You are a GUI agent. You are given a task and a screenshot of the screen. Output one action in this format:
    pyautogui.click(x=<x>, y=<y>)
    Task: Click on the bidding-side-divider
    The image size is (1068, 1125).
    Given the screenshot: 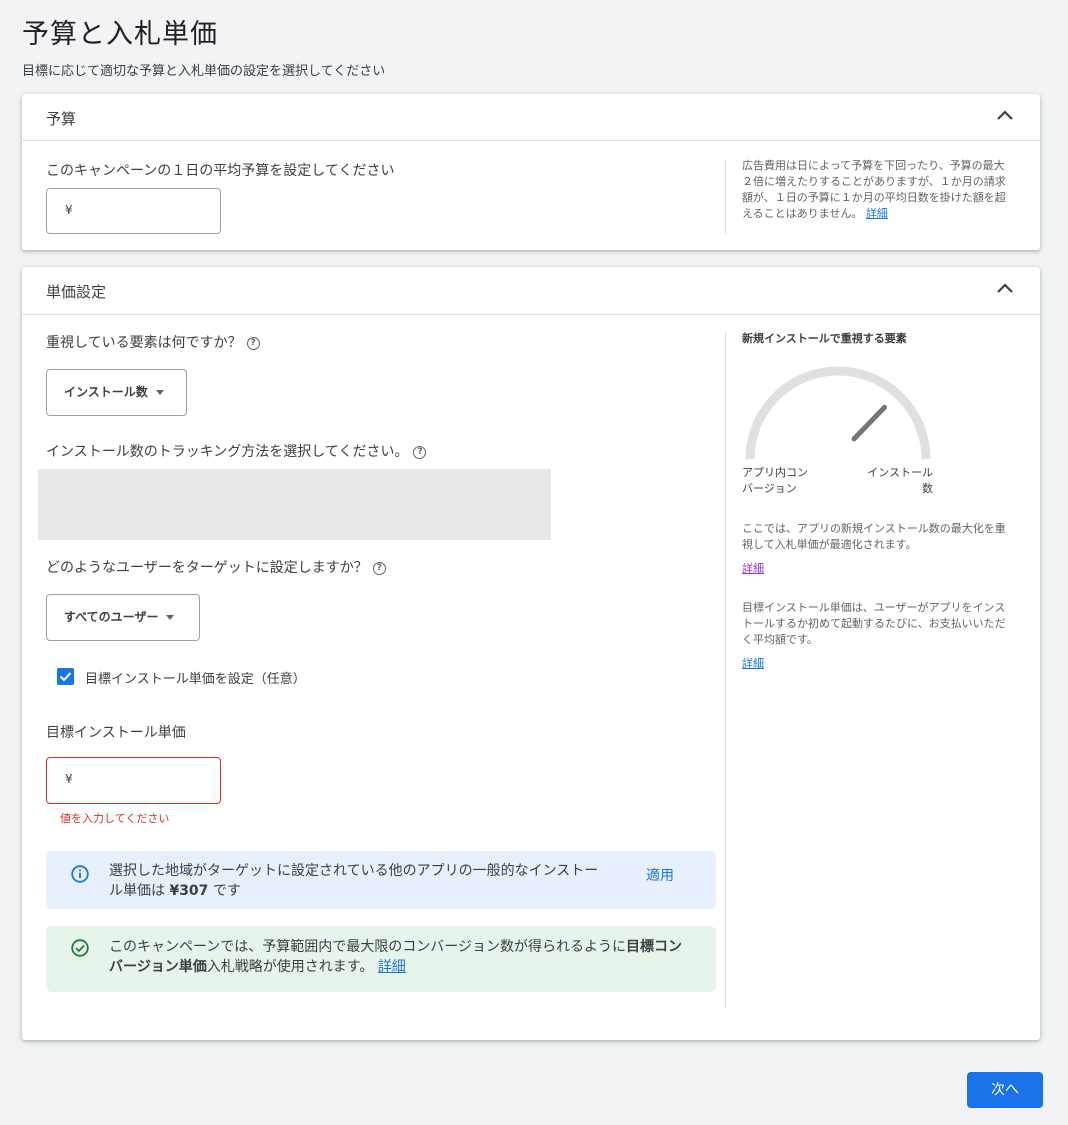 What is the action you would take?
    pyautogui.click(x=725, y=670)
    